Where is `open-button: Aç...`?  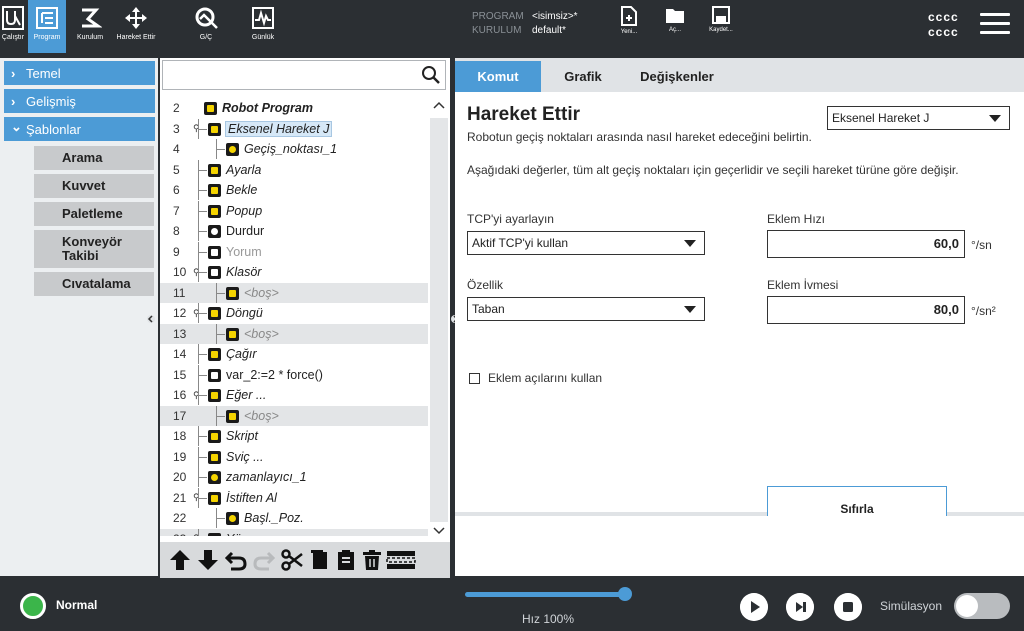 open-button: Aç... is located at coordinates (675, 19).